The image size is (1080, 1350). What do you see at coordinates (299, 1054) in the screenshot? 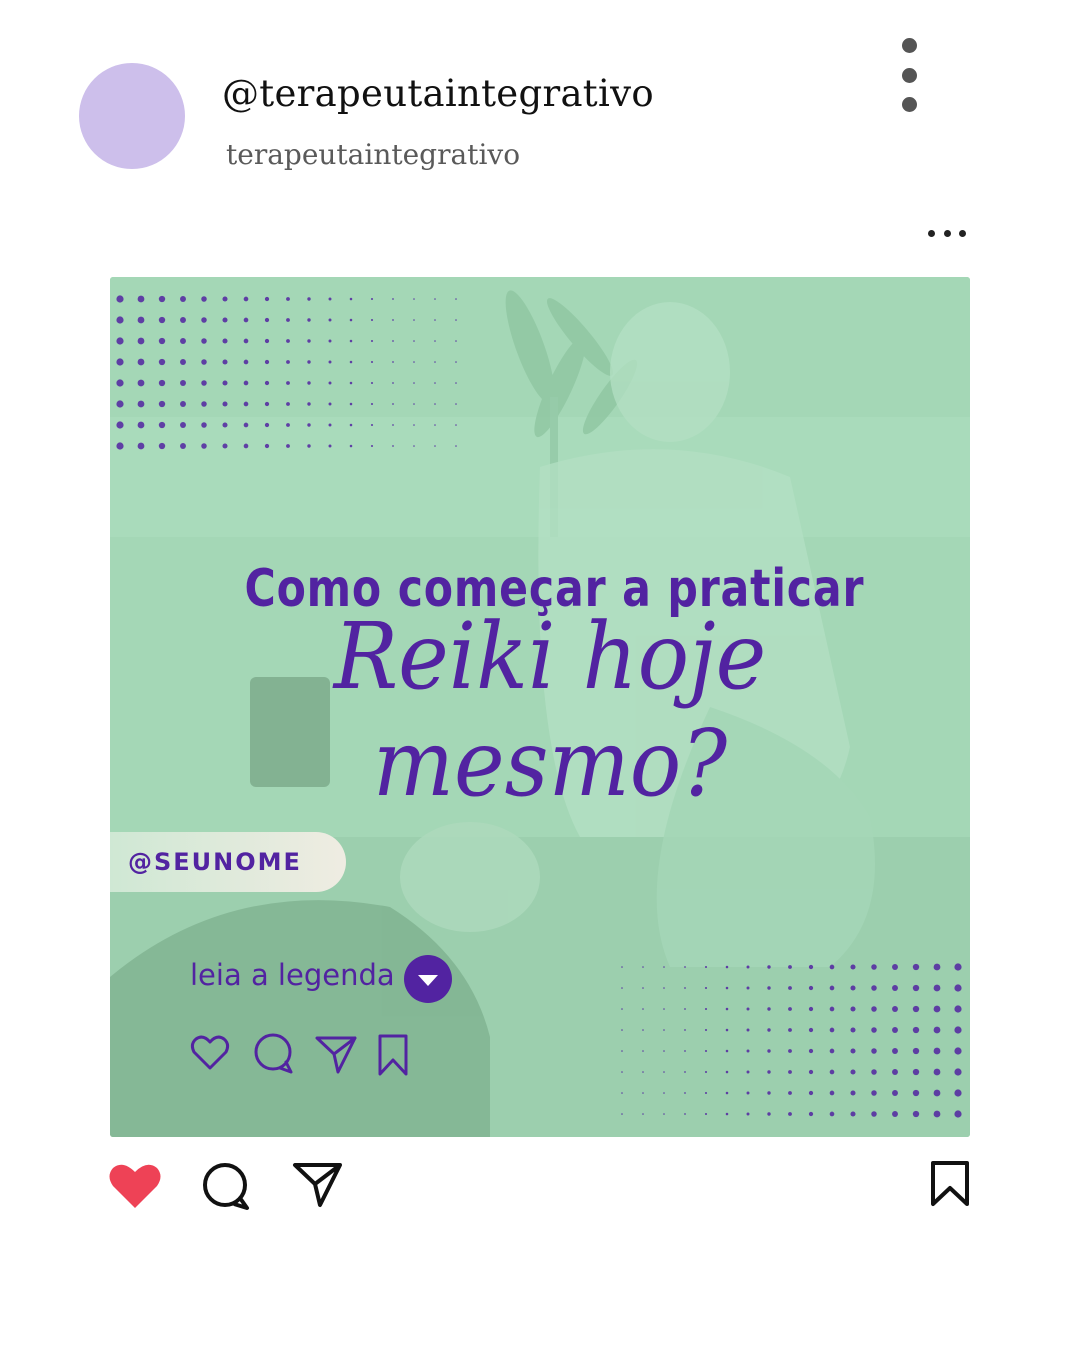
I see `inner-action-icons` at bounding box center [299, 1054].